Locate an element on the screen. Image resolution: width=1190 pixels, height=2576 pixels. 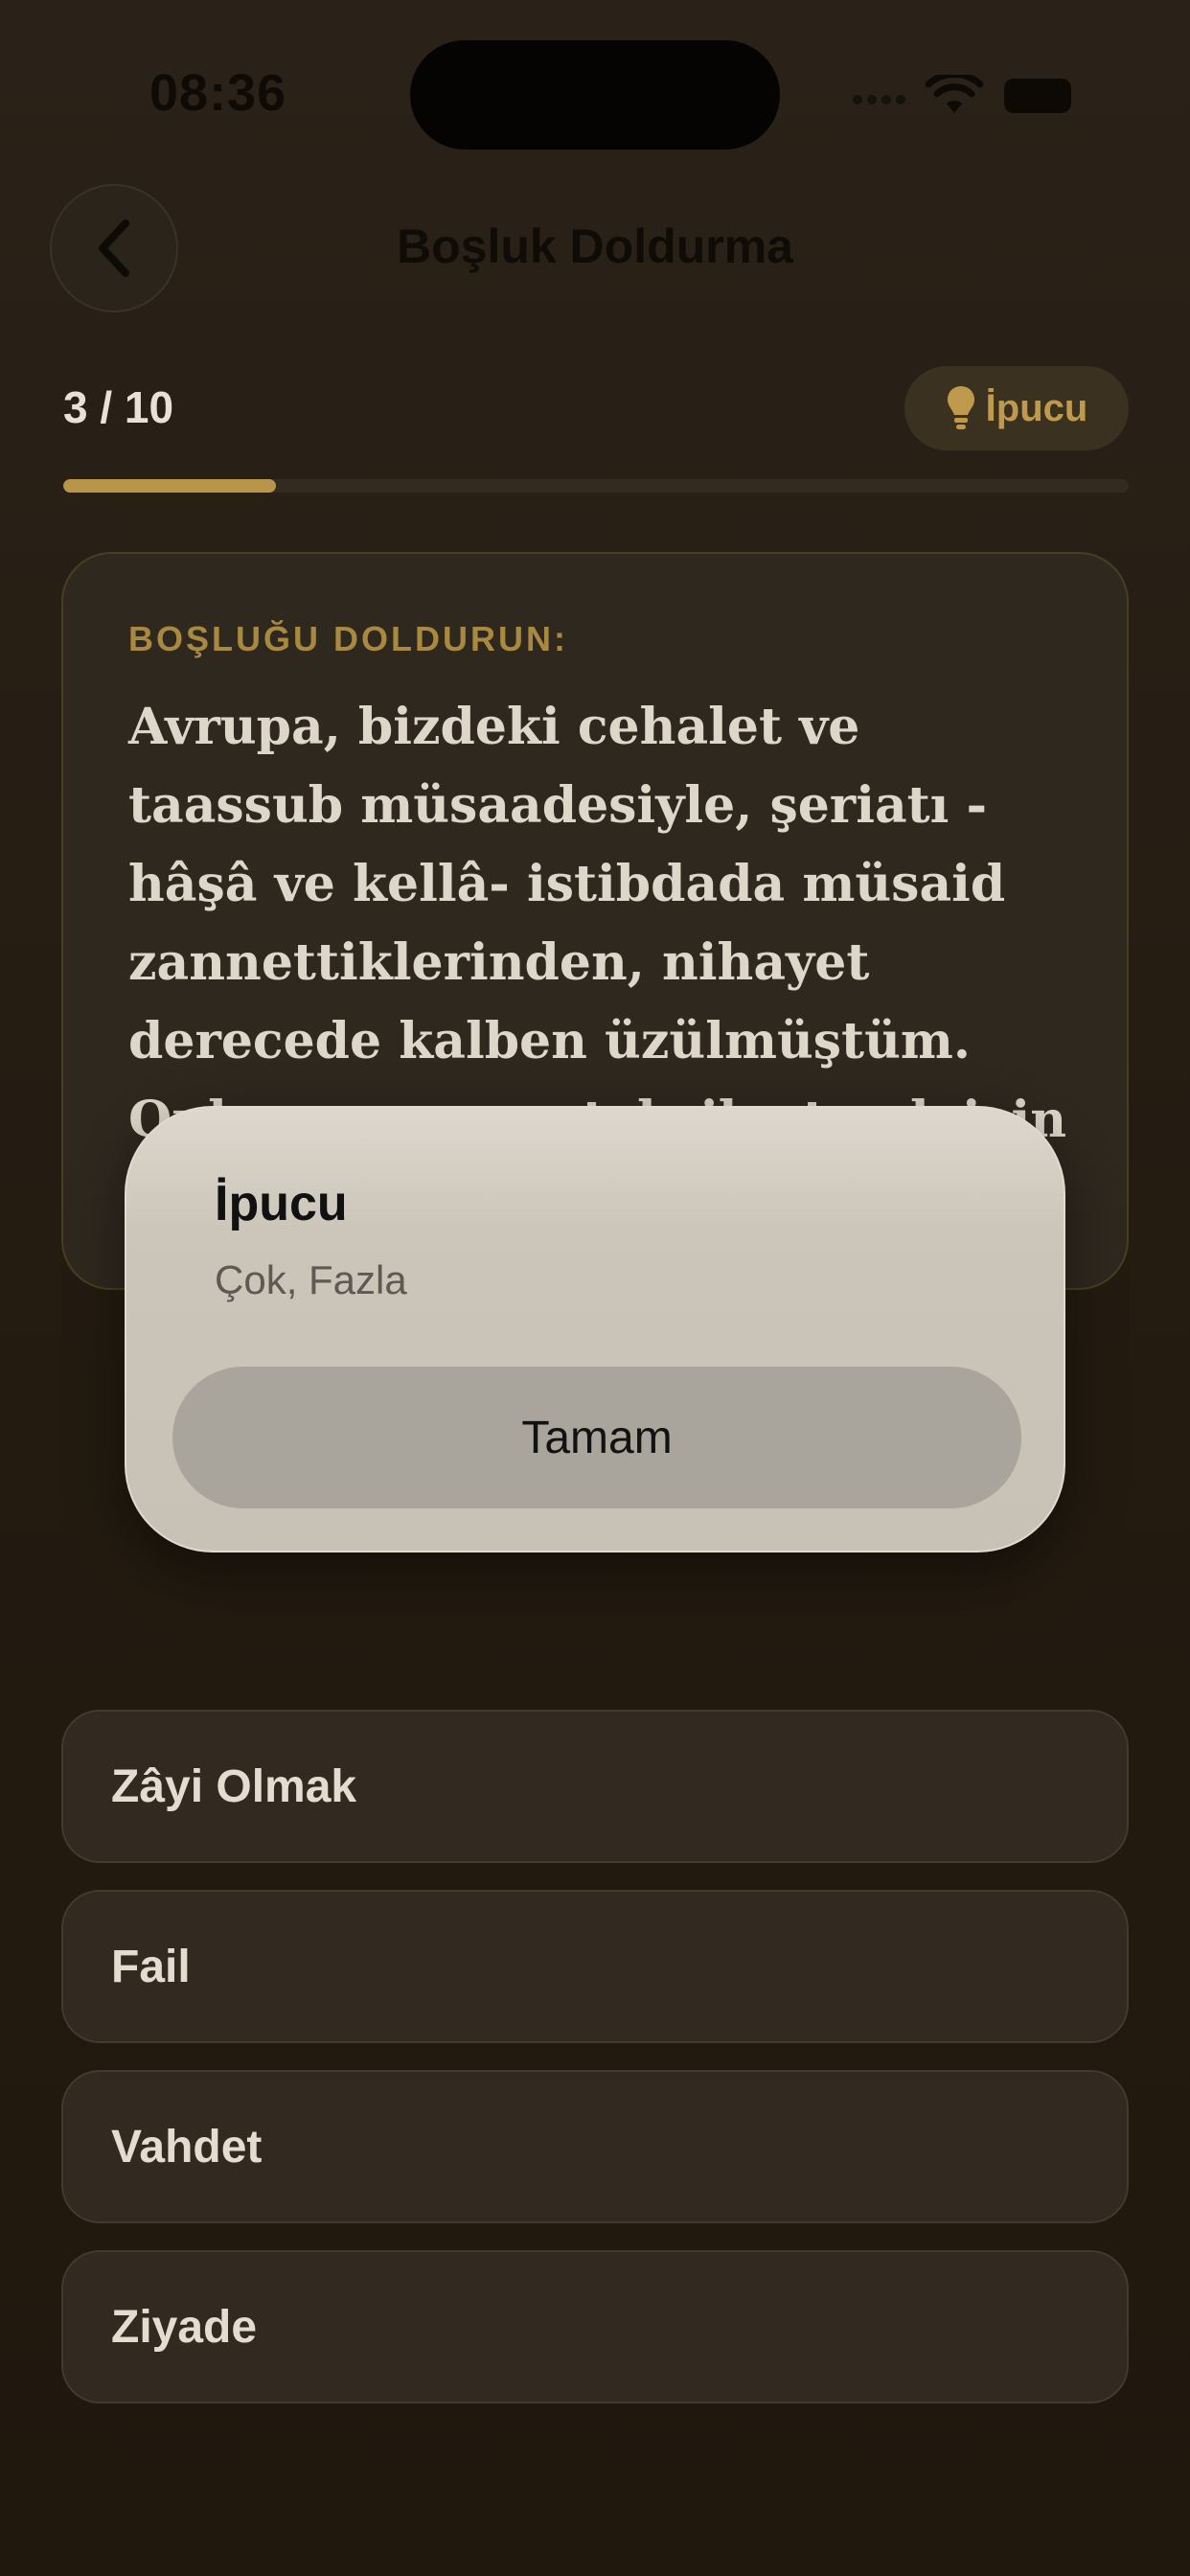
battery-icon is located at coordinates (1038, 96).